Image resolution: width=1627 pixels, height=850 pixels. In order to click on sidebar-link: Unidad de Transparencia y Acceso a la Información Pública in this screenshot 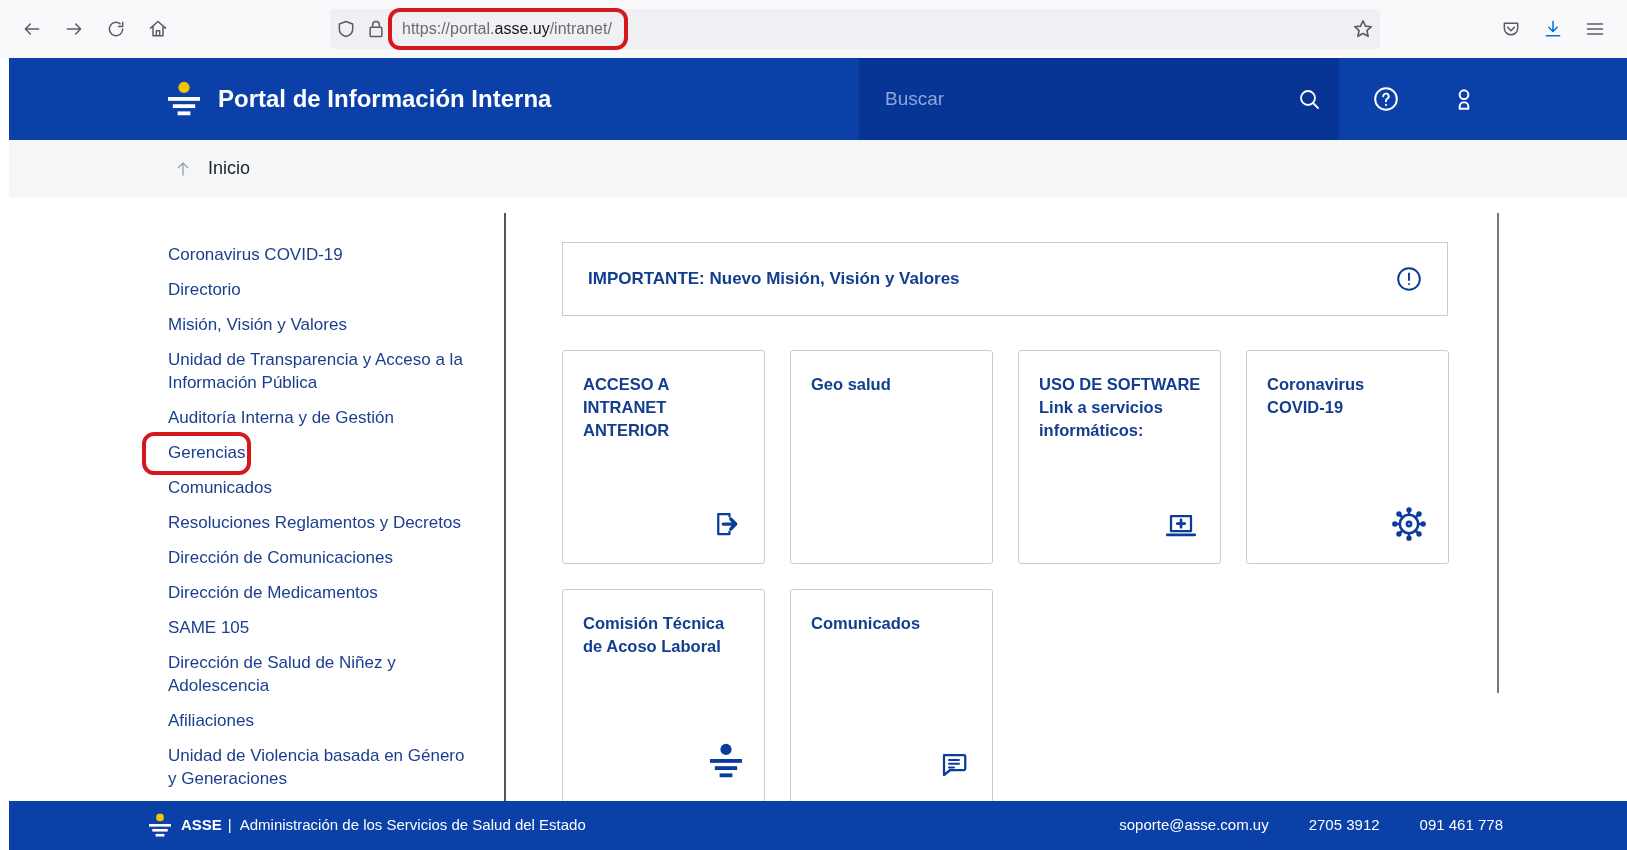, I will do `click(315, 371)`.